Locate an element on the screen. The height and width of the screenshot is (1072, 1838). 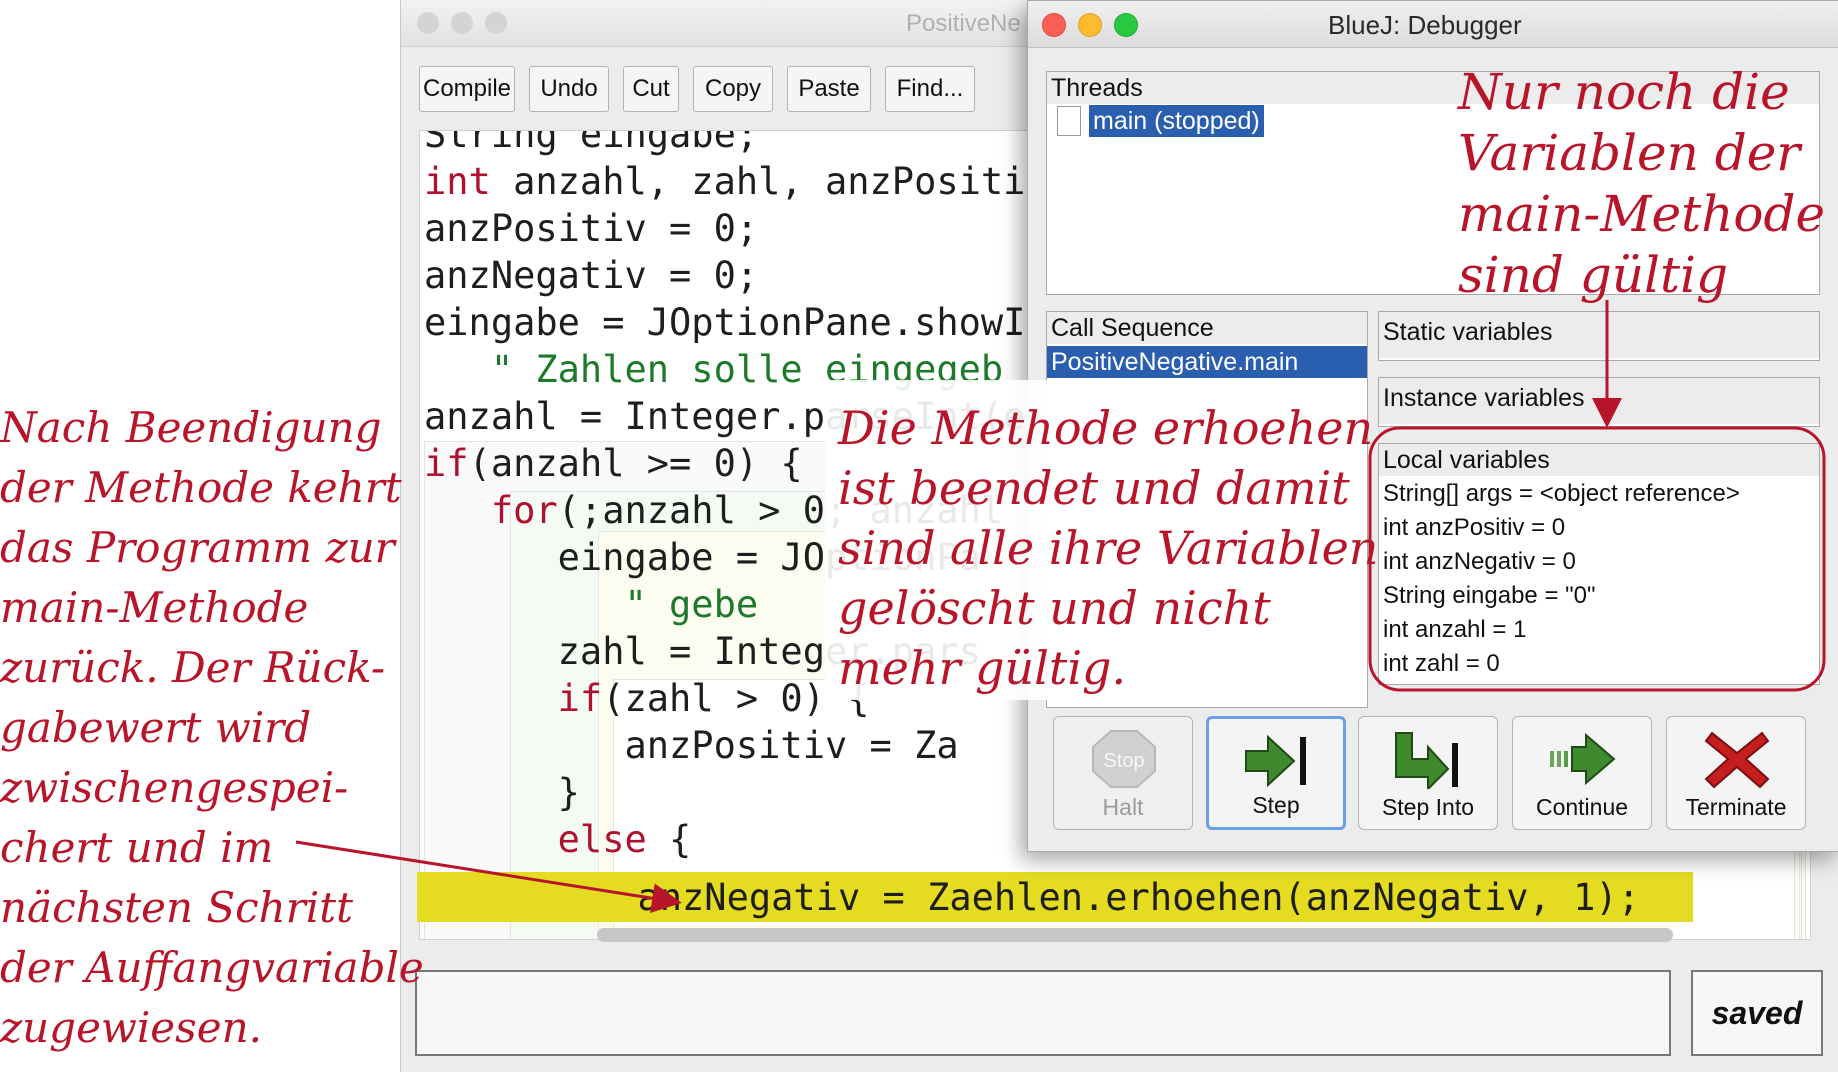
local-variables-highlight is located at coordinates (1597, 559).